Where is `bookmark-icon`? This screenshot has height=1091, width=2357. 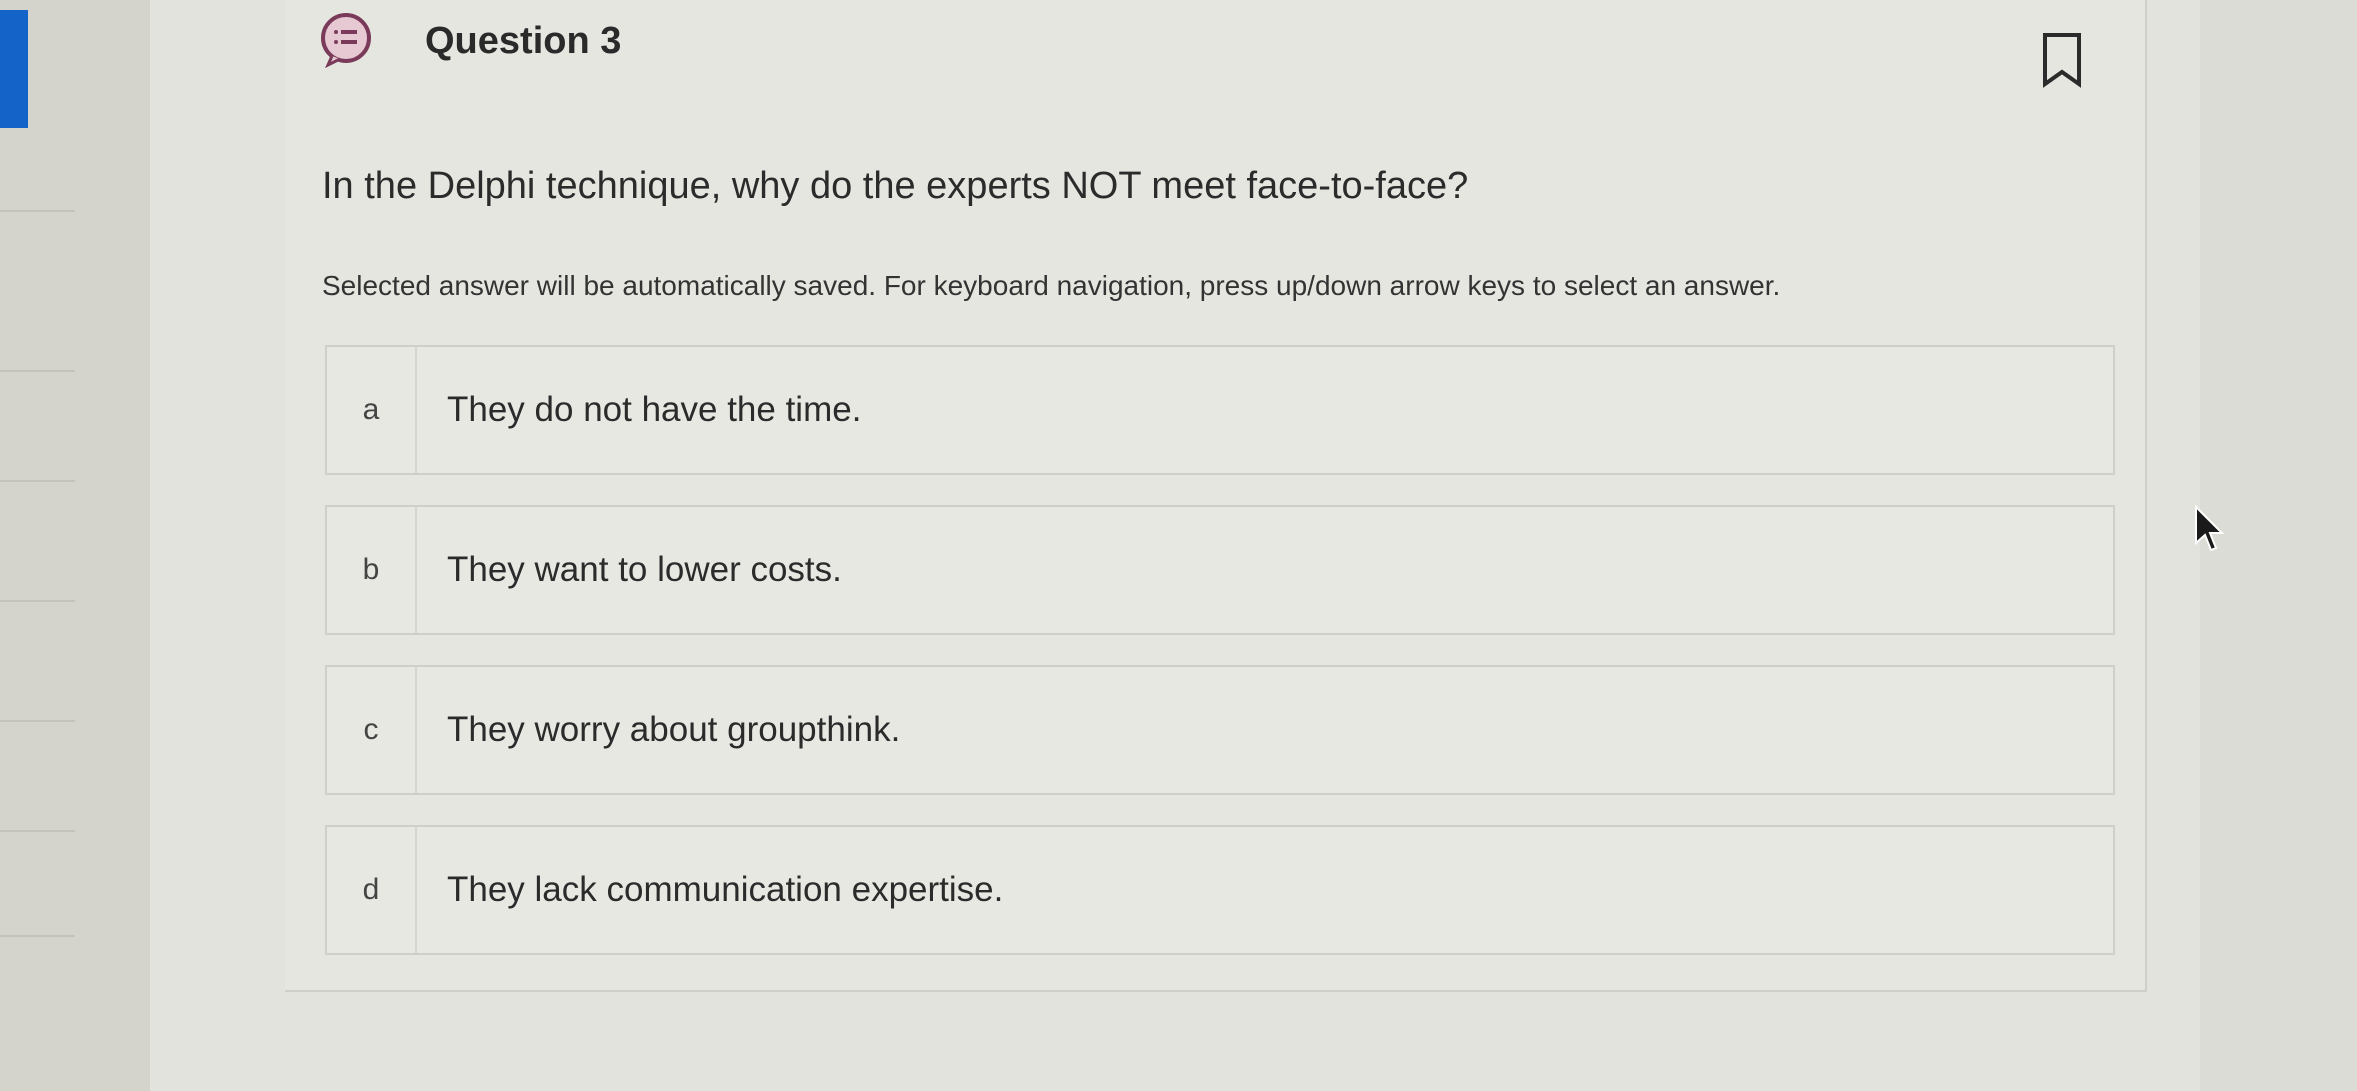 bookmark-icon is located at coordinates (2062, 60).